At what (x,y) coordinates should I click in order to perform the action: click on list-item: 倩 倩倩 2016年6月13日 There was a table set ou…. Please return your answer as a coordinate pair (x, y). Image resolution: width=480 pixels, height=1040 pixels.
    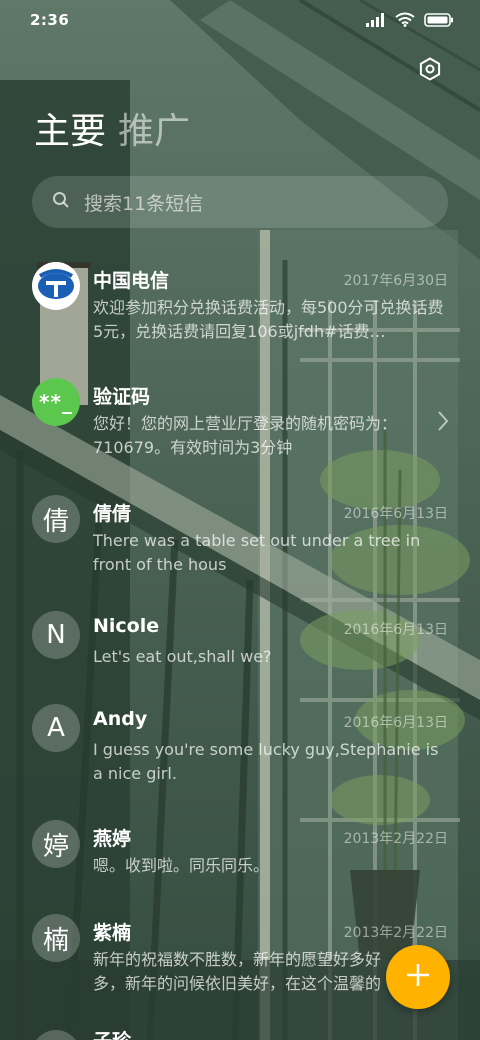
    Looking at the image, I should click on (240, 535).